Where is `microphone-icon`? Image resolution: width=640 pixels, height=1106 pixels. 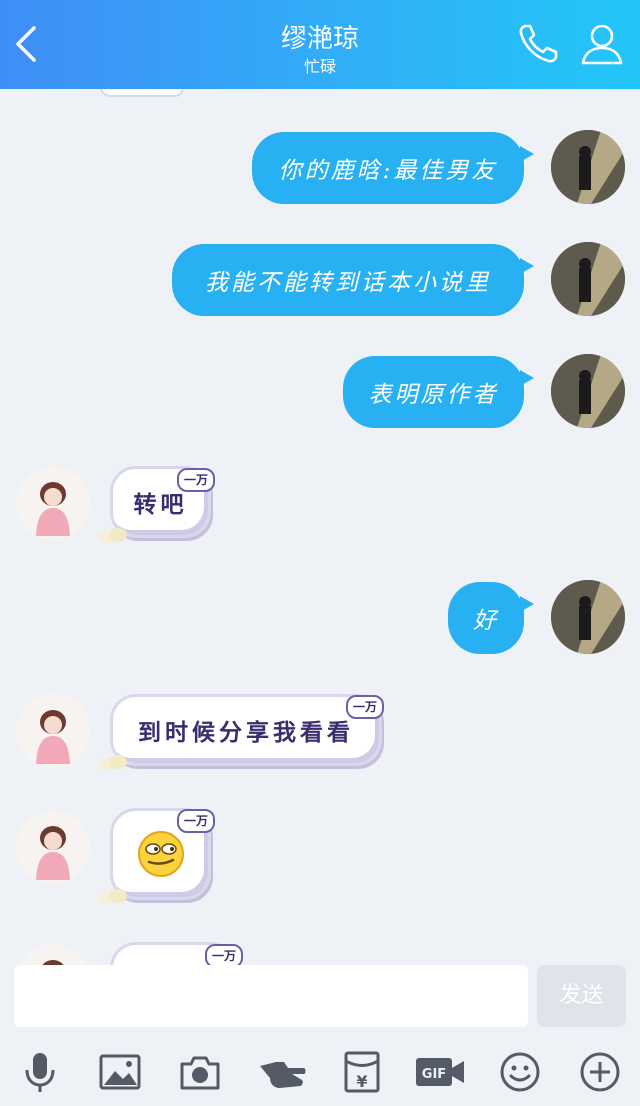 microphone-icon is located at coordinates (40, 1072).